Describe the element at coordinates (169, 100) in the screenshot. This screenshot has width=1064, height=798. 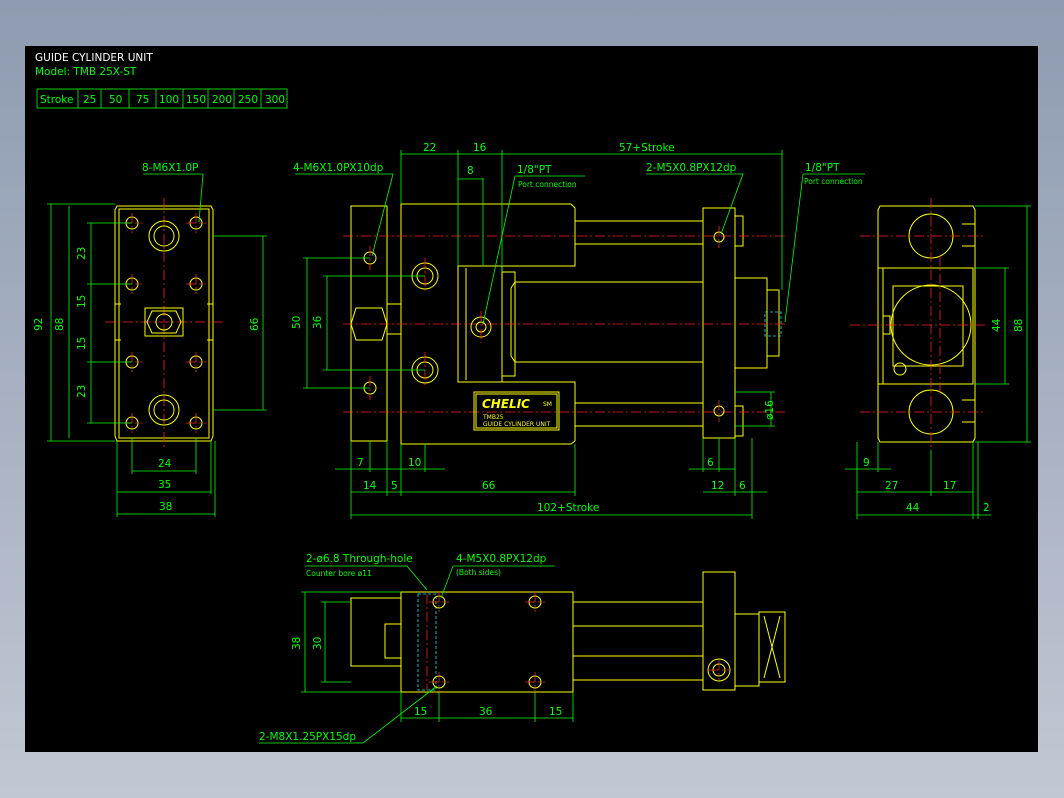
I see `stroke-table-cell: 100` at that location.